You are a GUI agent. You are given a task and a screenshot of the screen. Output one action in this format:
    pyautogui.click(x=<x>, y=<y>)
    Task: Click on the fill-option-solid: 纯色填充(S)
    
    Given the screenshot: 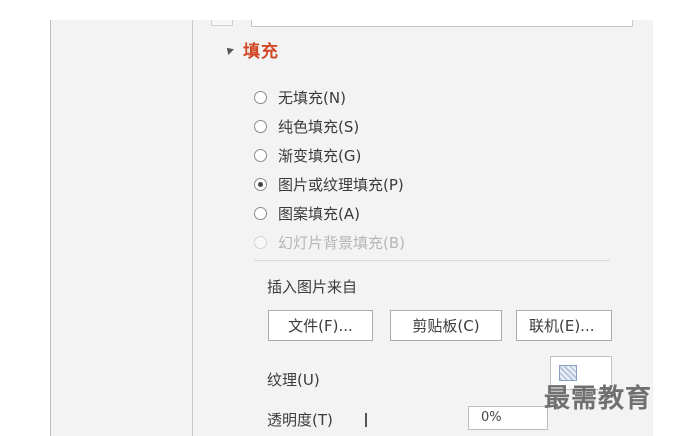 What is the action you would take?
    pyautogui.click(x=329, y=126)
    